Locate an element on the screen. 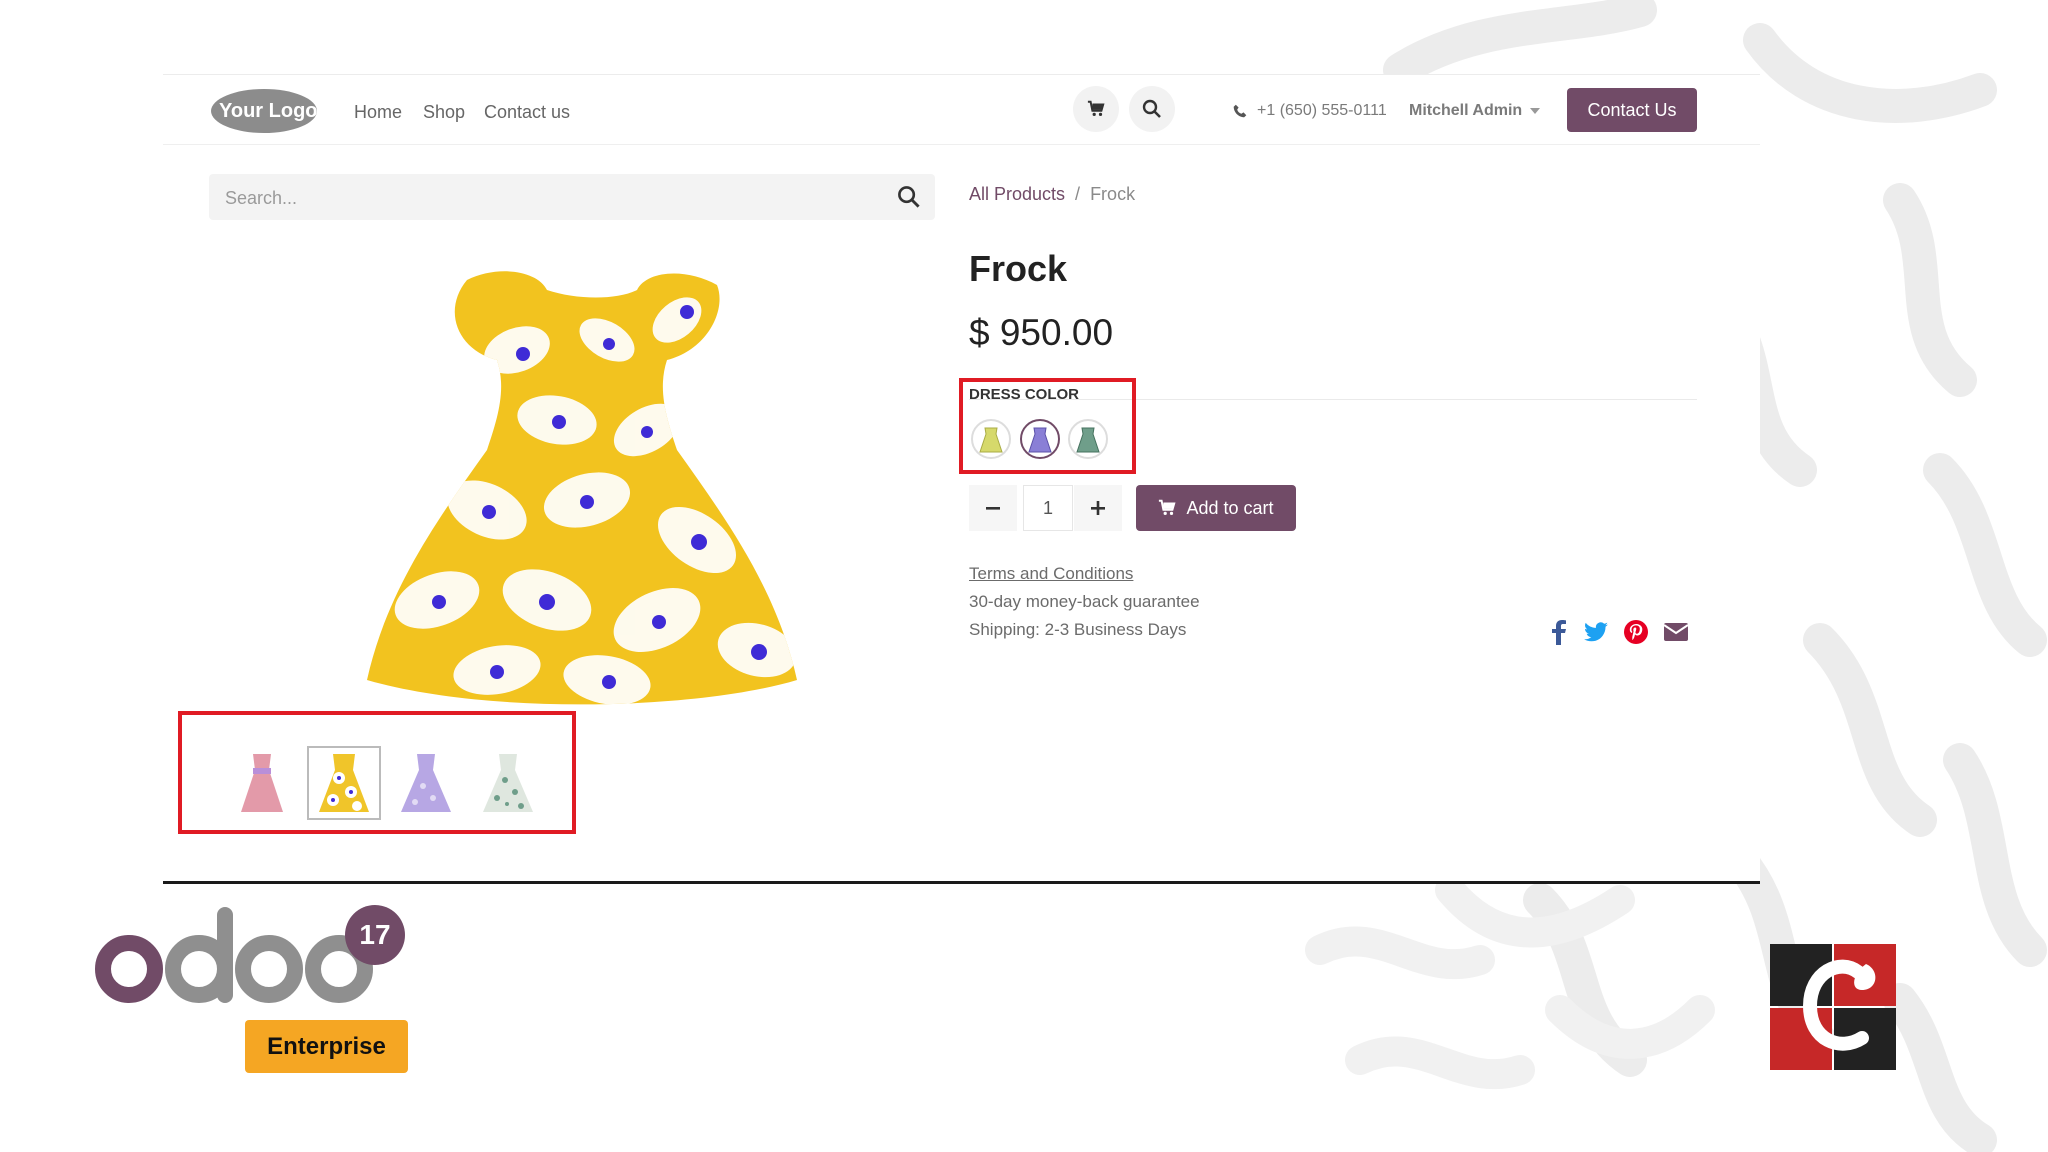 The image size is (2048, 1152). twitter-icon is located at coordinates (1596, 632).